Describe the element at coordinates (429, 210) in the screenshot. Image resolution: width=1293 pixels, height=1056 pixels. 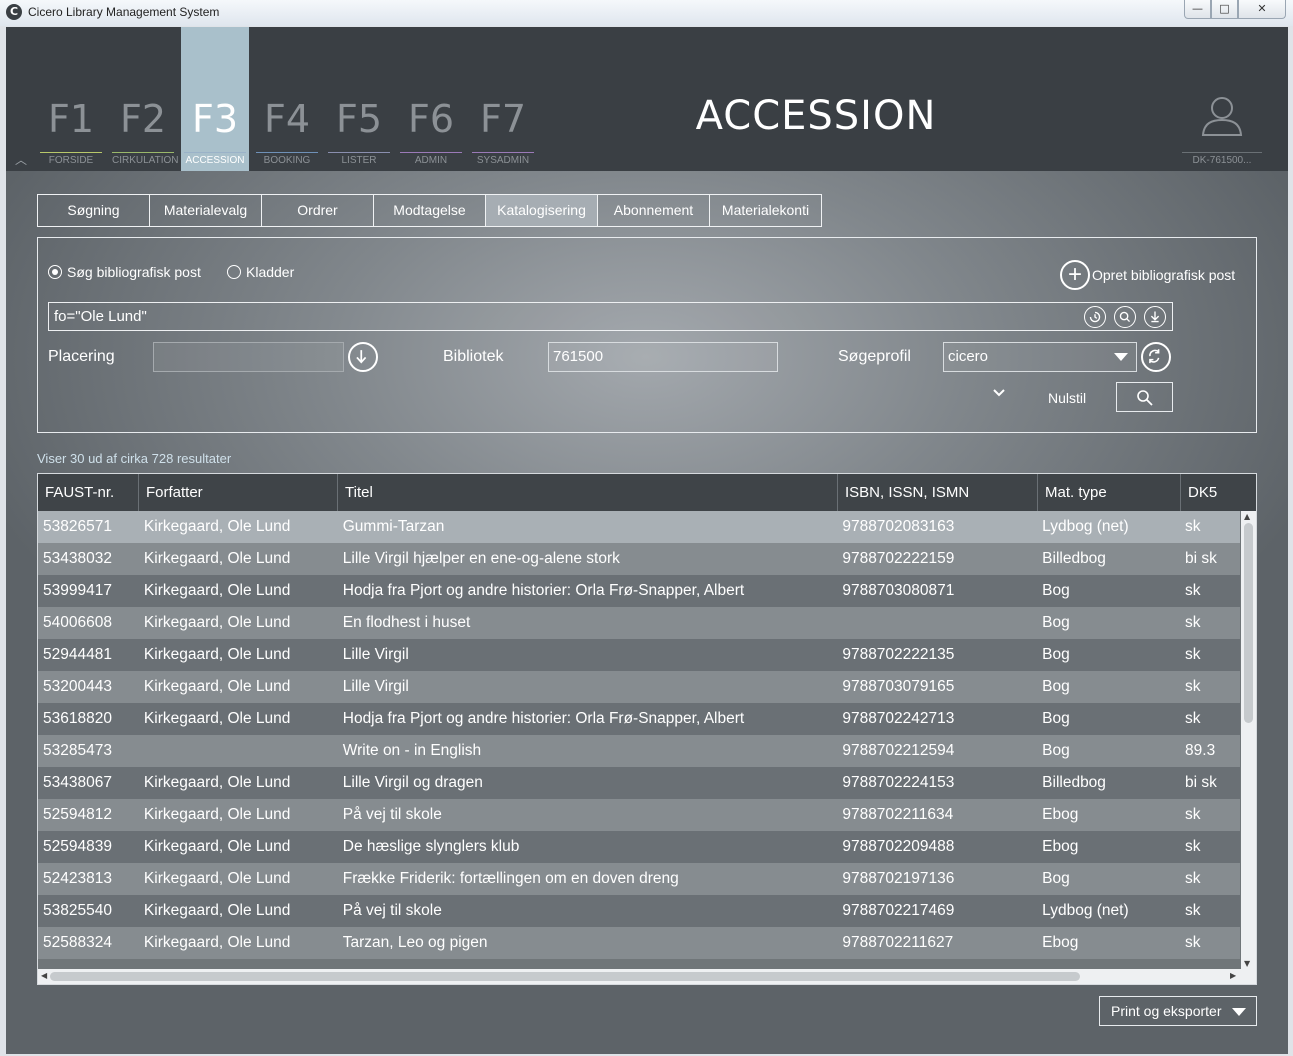
I see `tab-modtagelse: Modtagelse` at that location.